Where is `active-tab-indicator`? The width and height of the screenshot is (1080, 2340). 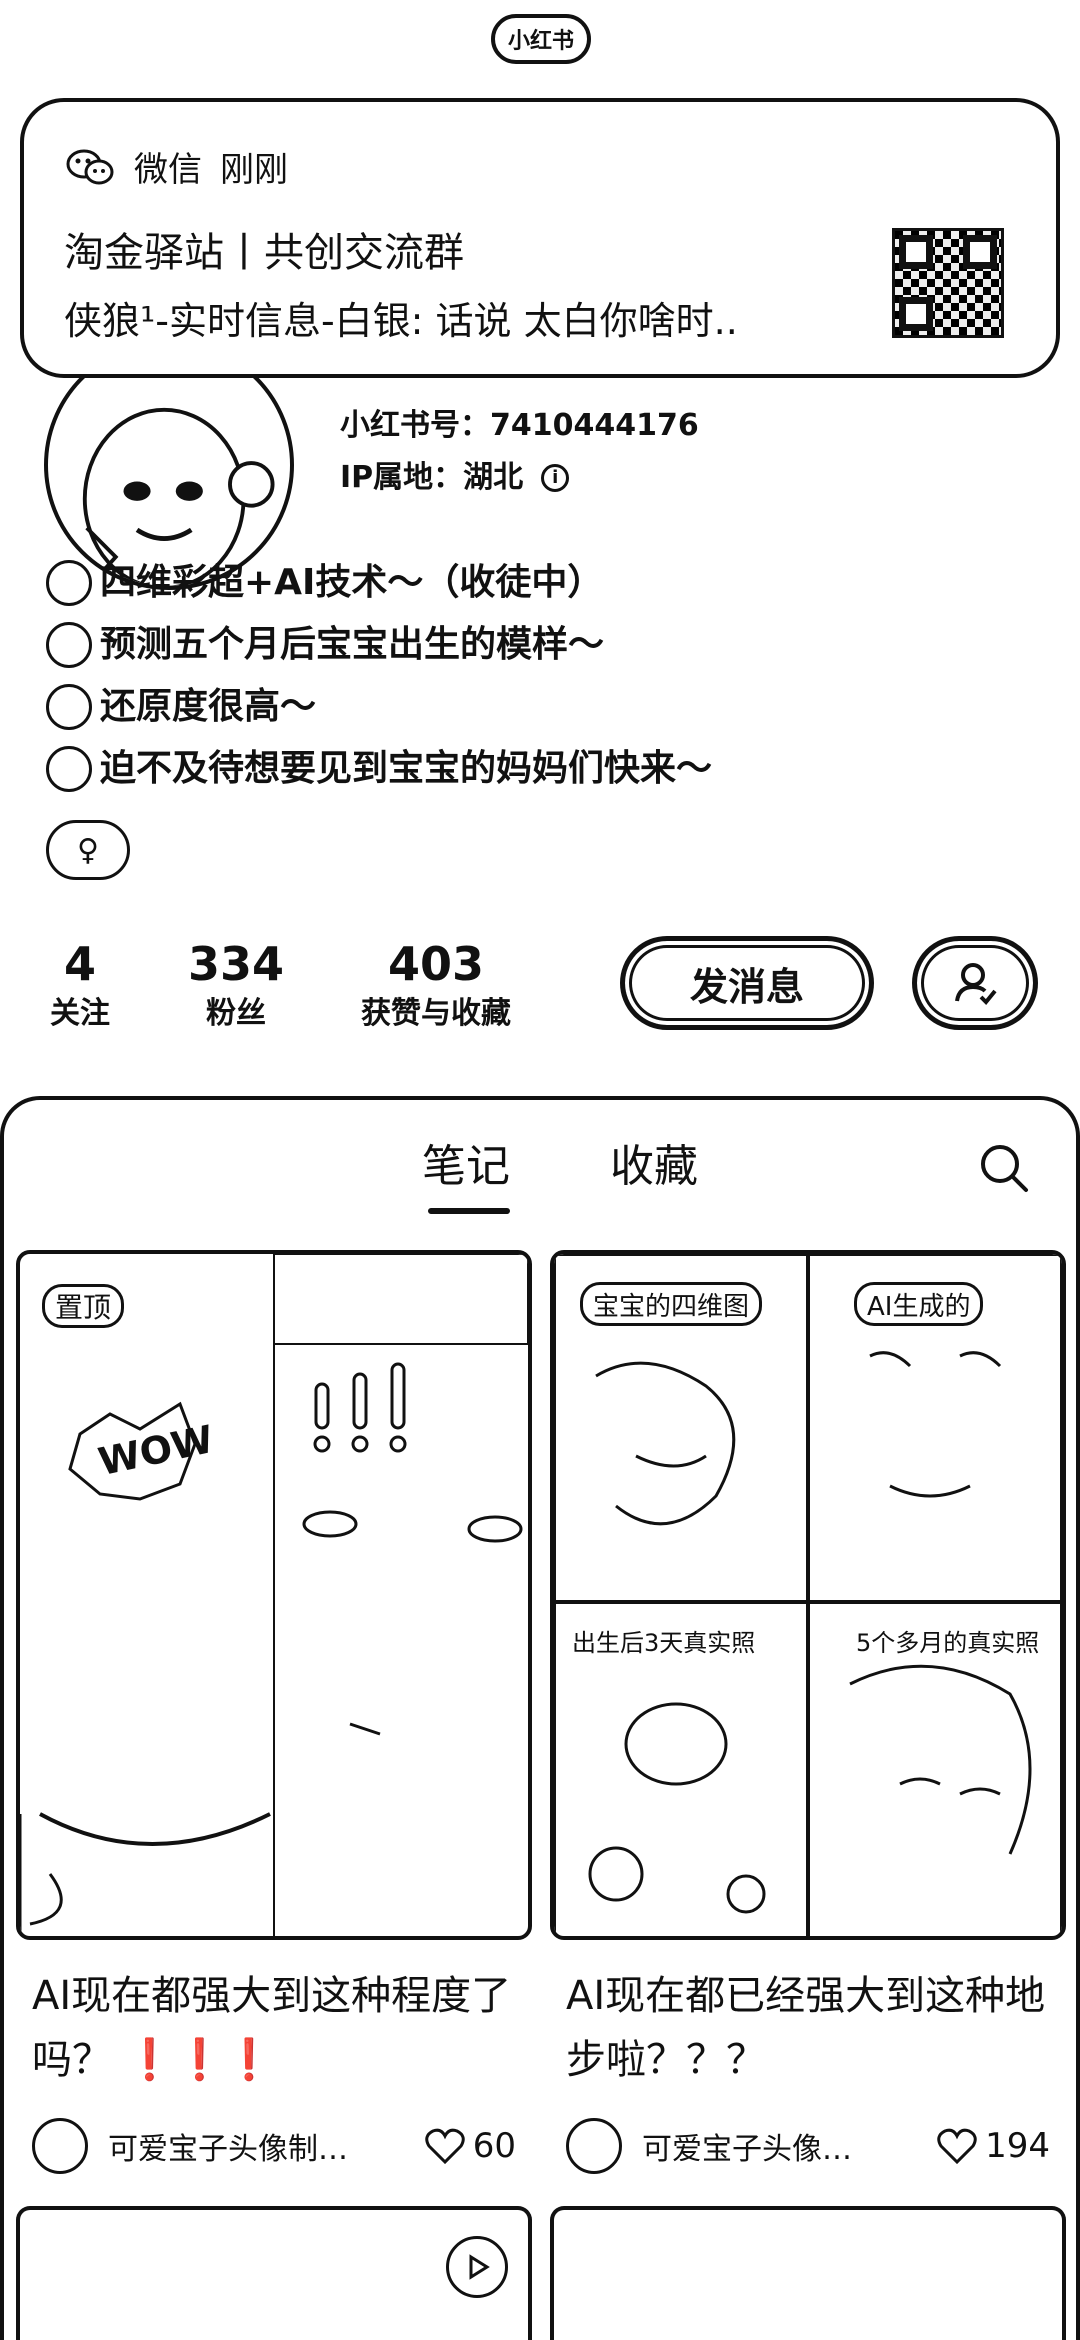 active-tab-indicator is located at coordinates (469, 1211).